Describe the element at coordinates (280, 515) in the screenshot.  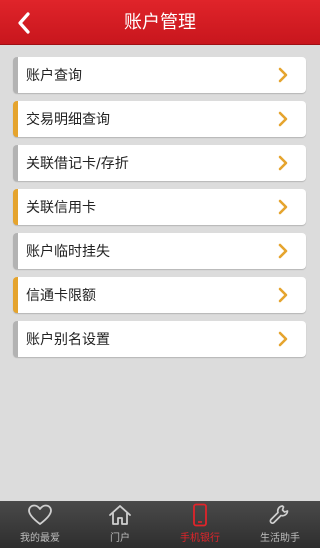
I see `wrench-icon` at that location.